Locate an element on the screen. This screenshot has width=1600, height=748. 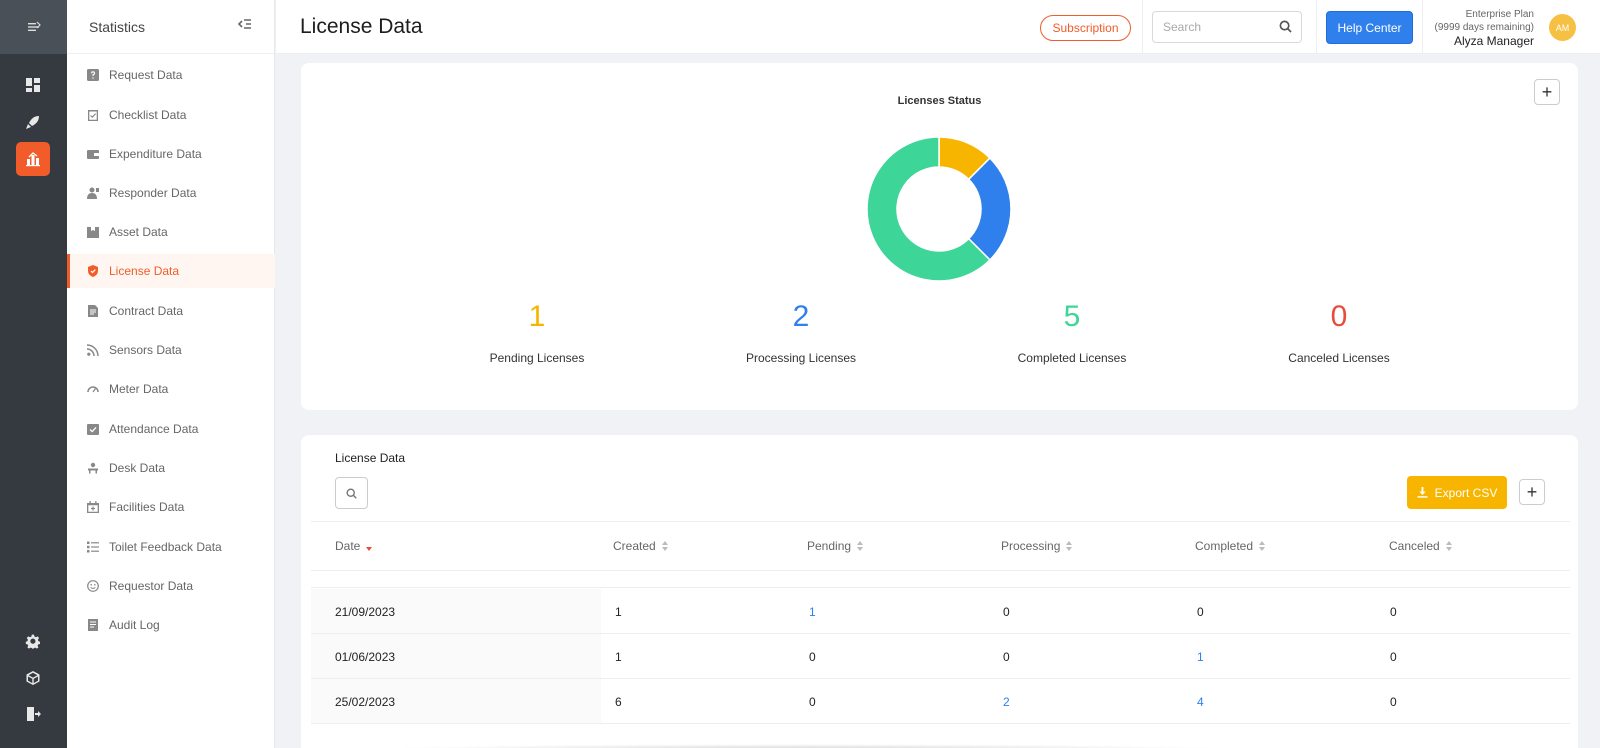
export-csv-button: Export CSV is located at coordinates (1457, 492).